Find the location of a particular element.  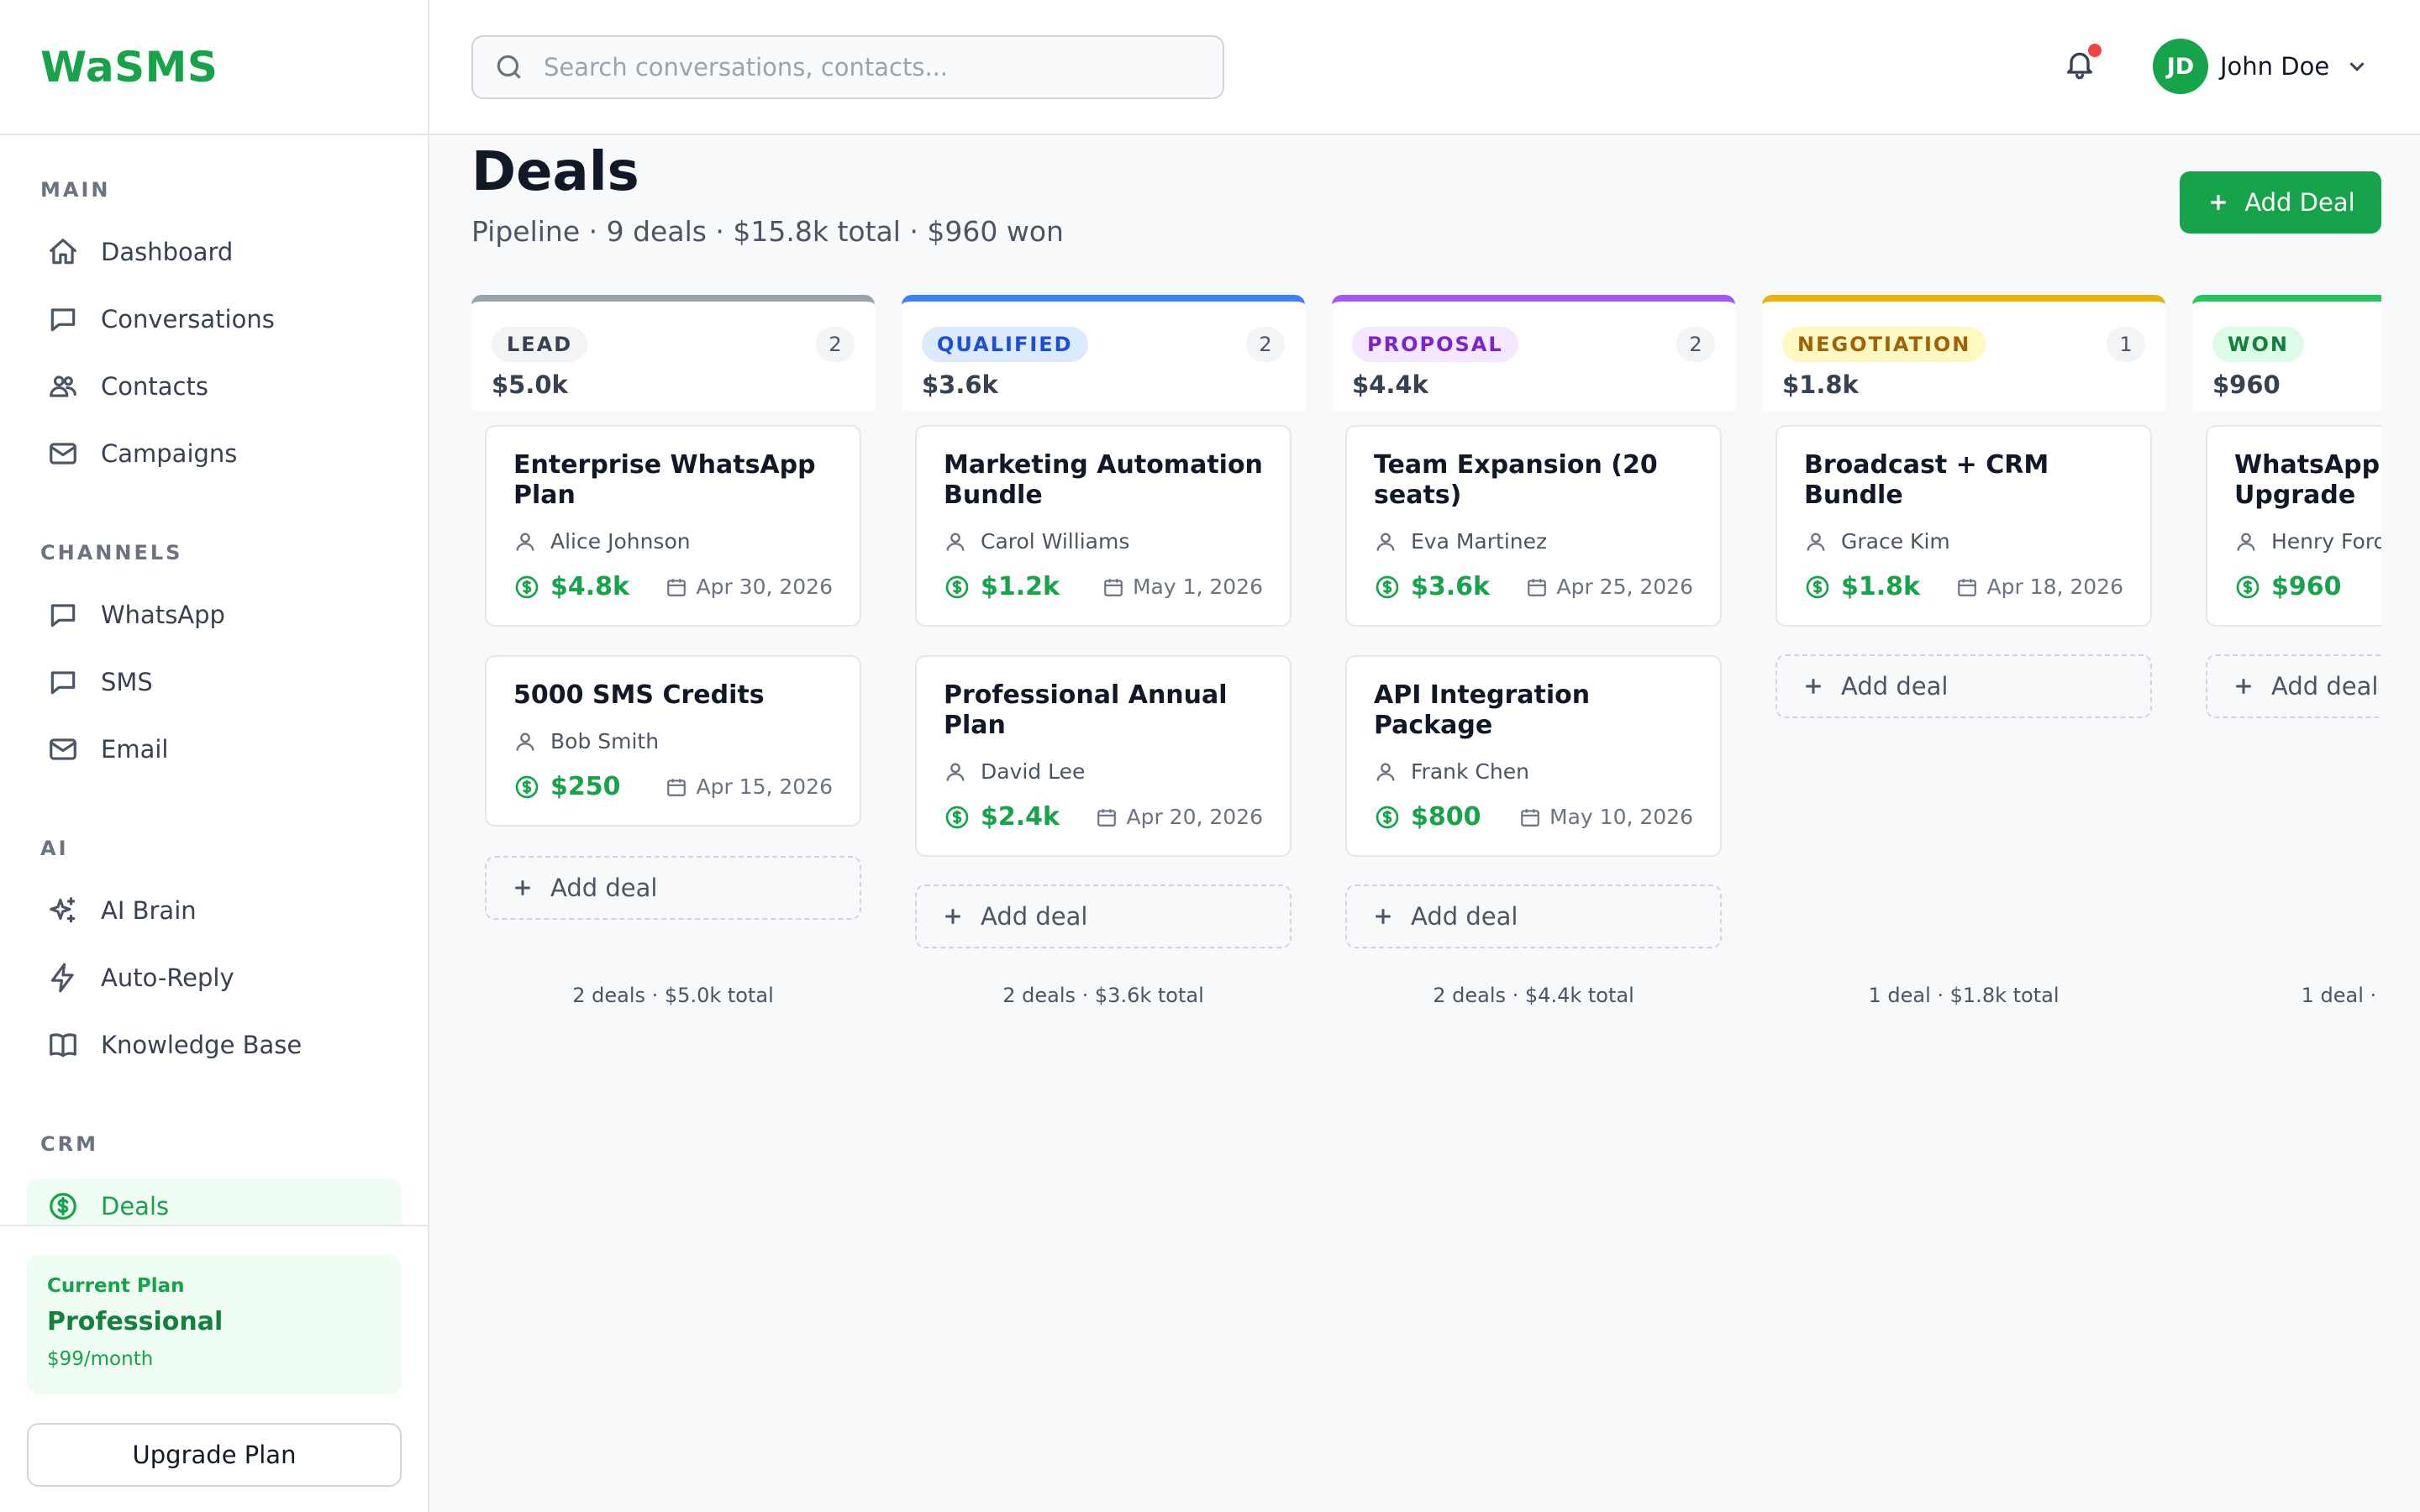

deal-close-date: May 10, 2026 is located at coordinates (1621, 817).